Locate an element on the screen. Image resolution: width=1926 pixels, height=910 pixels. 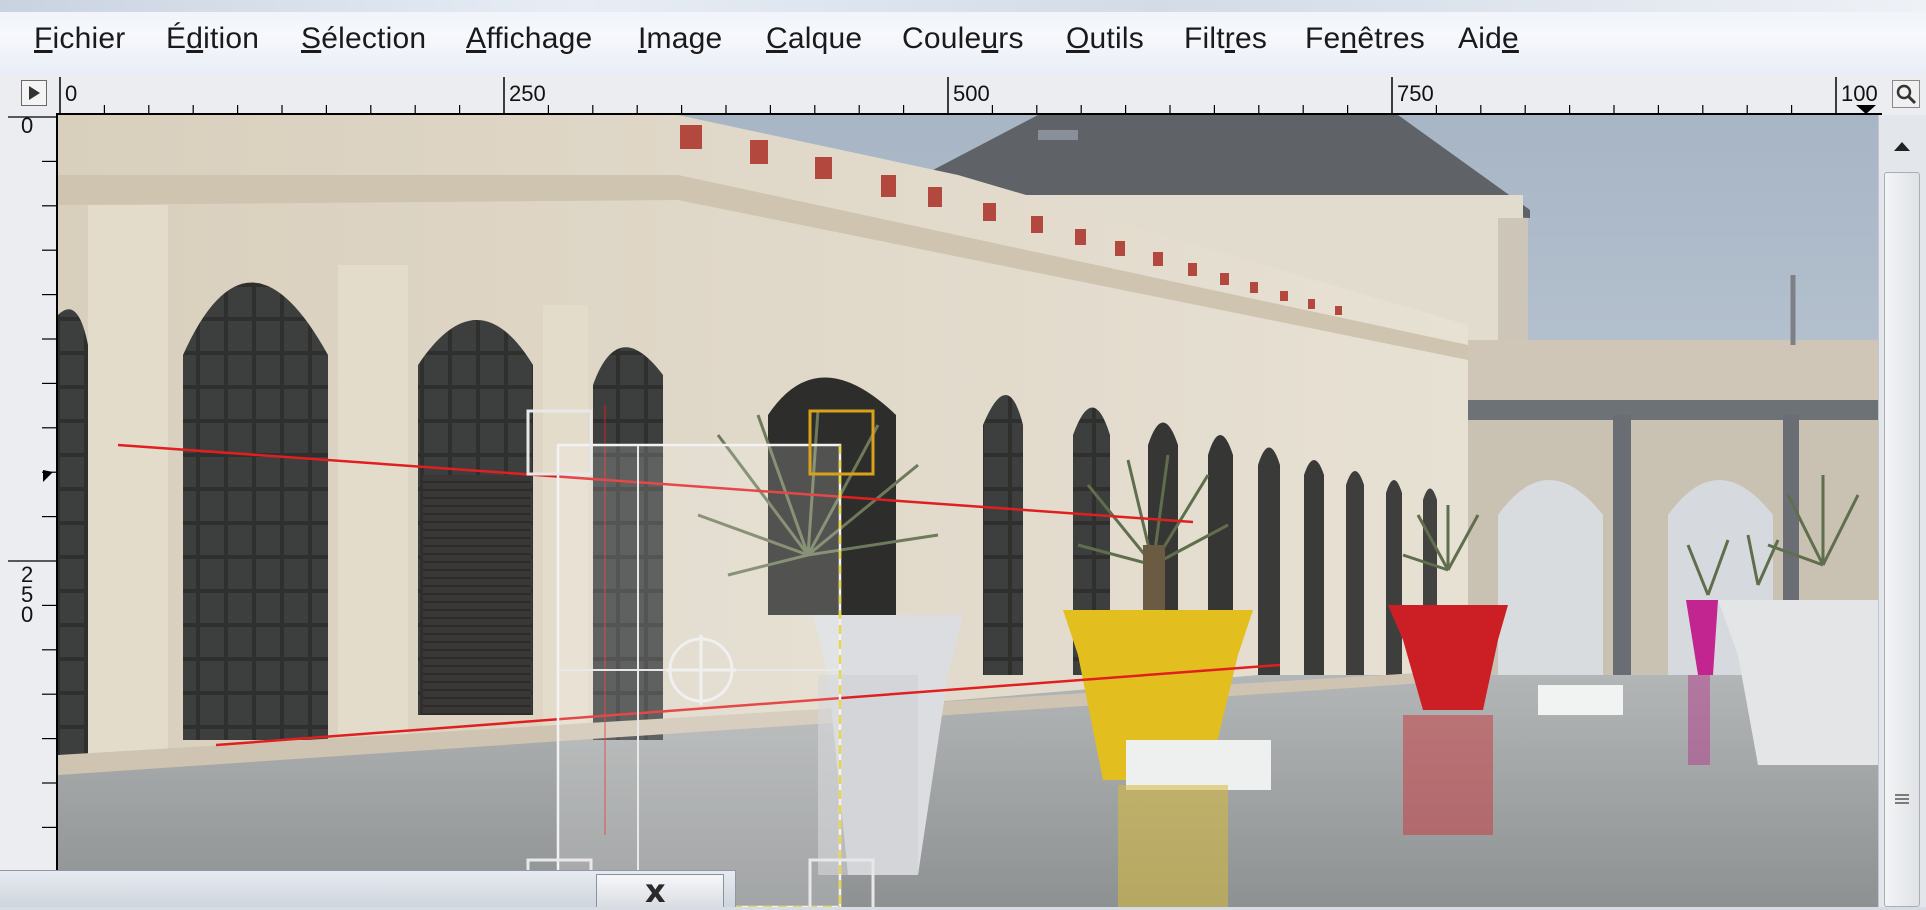
menu-couleurs: Couleurs is located at coordinates (963, 39).